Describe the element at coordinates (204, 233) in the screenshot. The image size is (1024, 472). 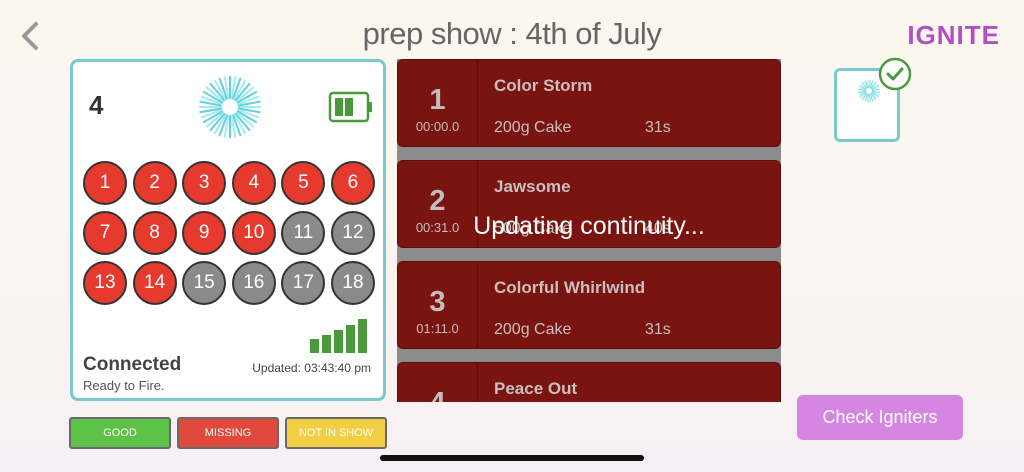
I see `cue-button: 9` at that location.